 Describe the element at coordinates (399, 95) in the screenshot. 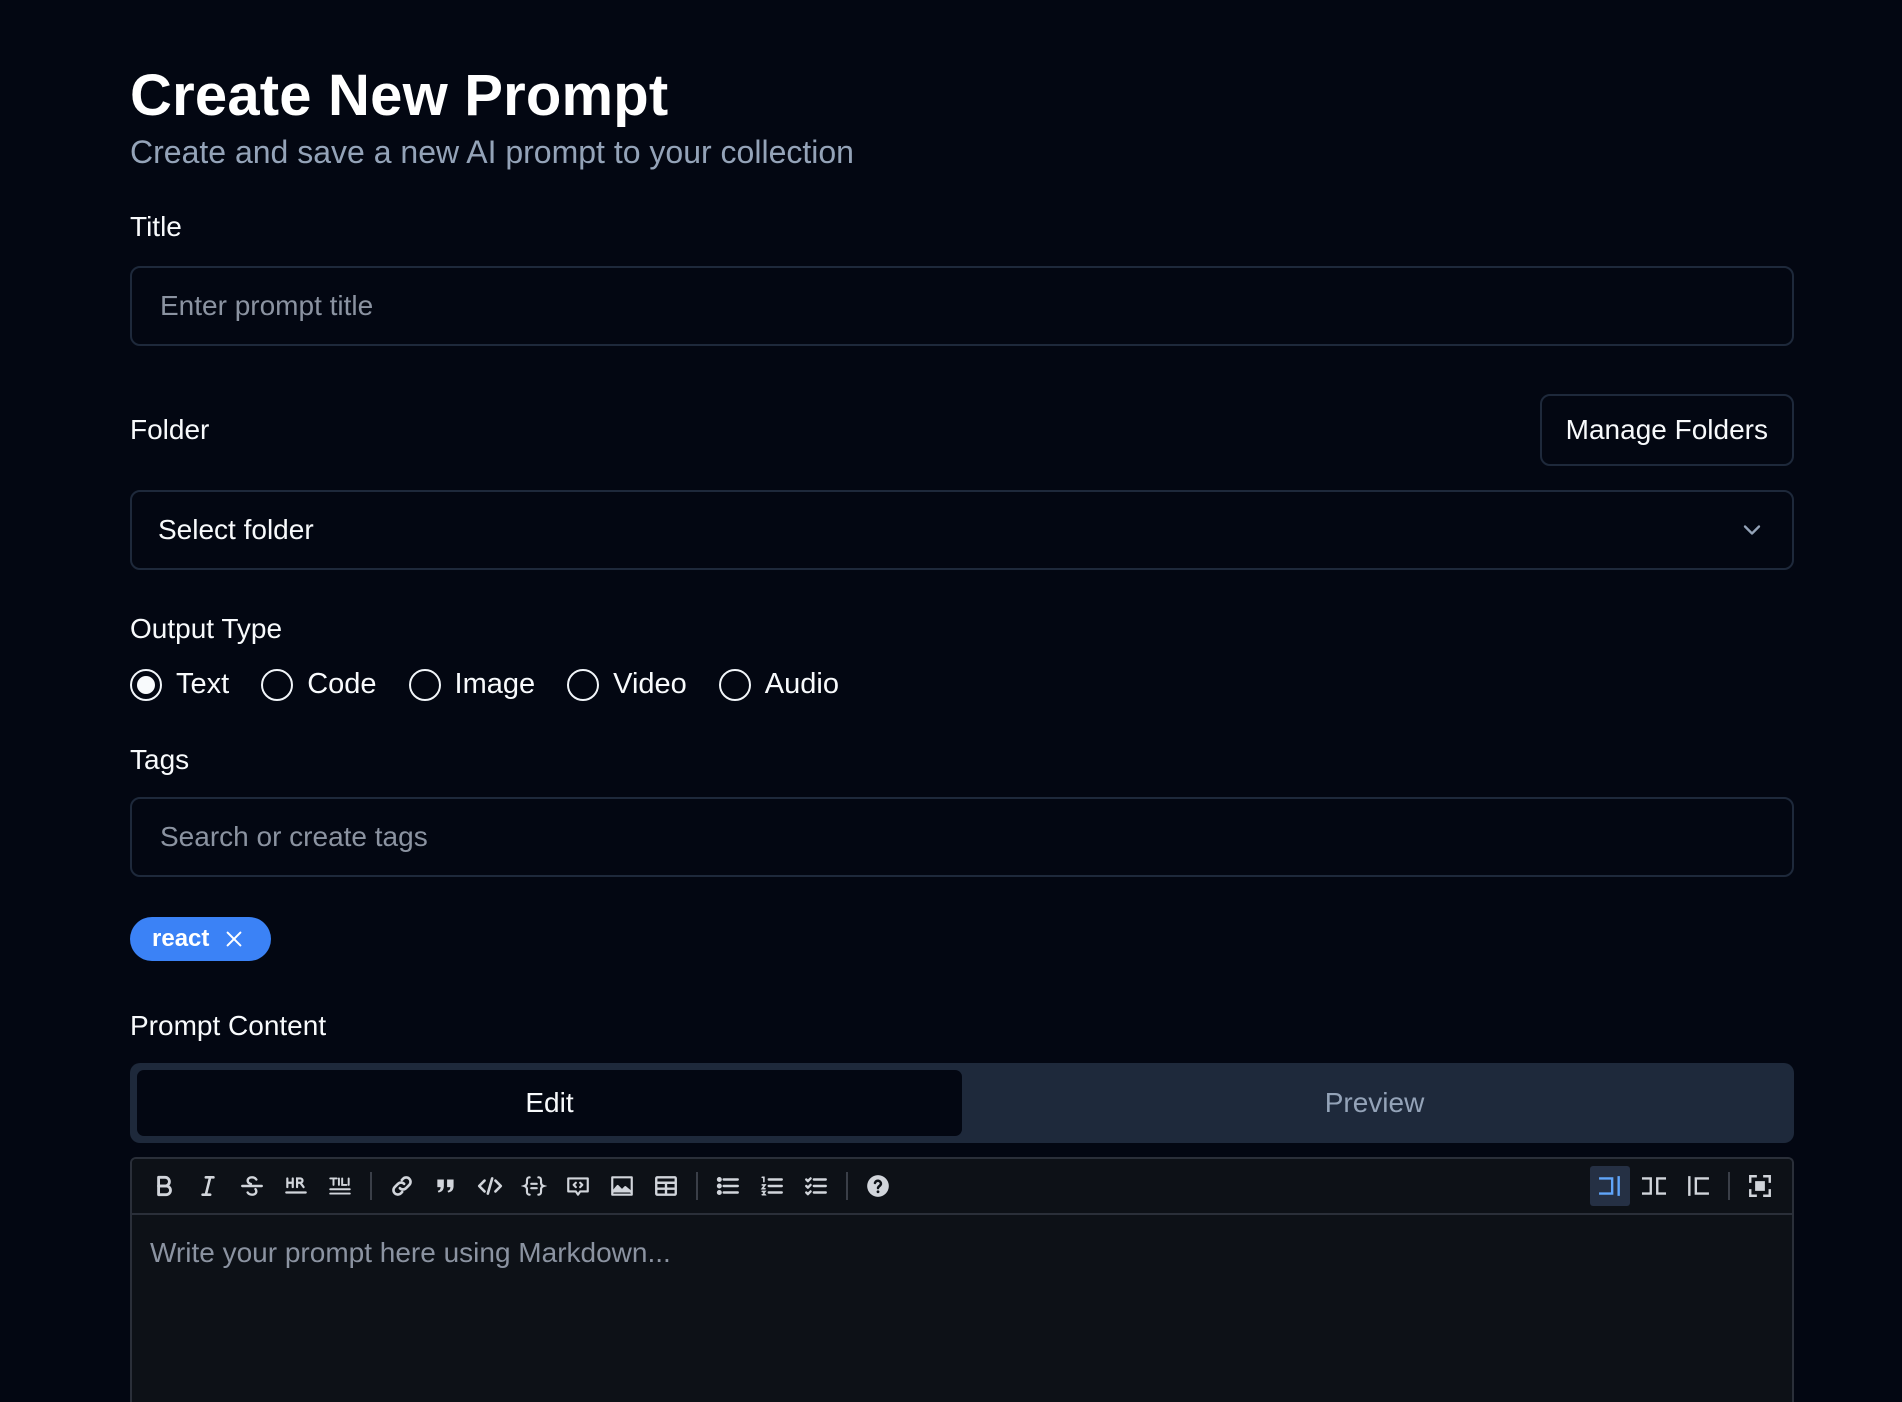

I see `page-title: Create New Prompt` at that location.